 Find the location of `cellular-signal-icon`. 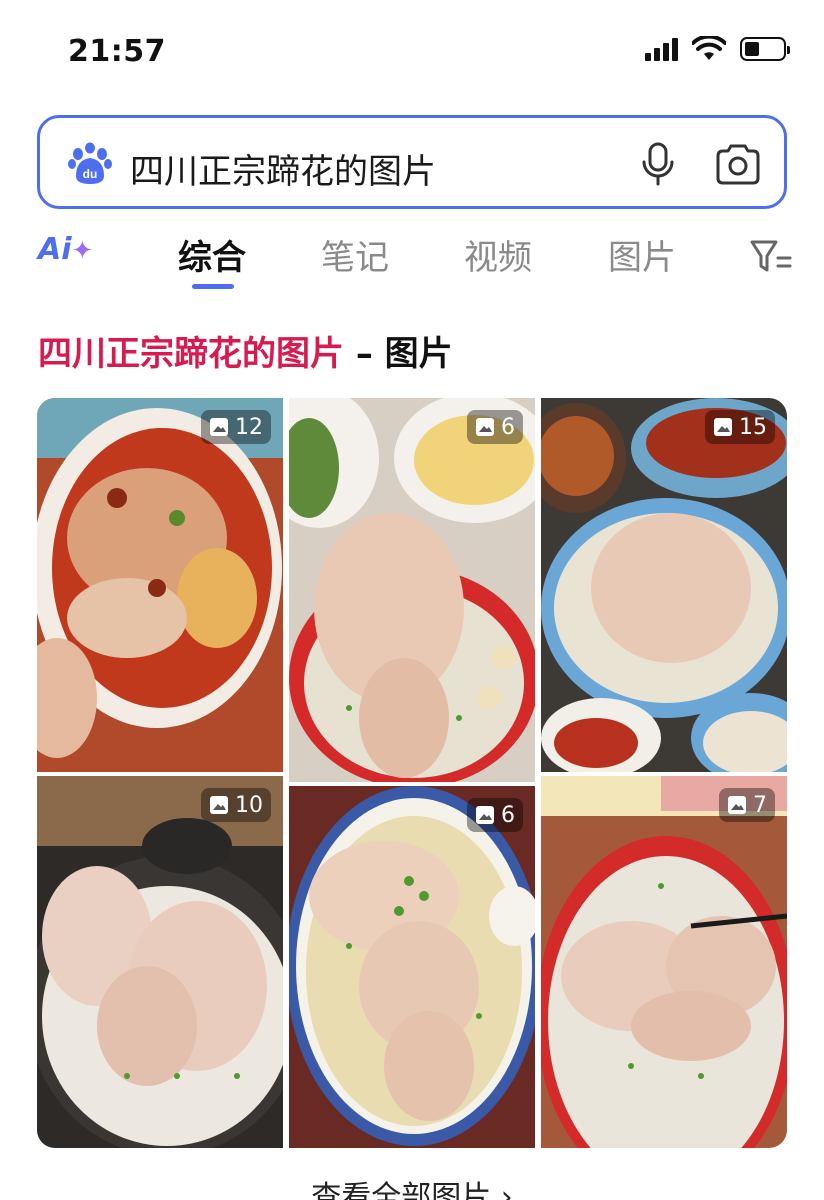

cellular-signal-icon is located at coordinates (661, 49).